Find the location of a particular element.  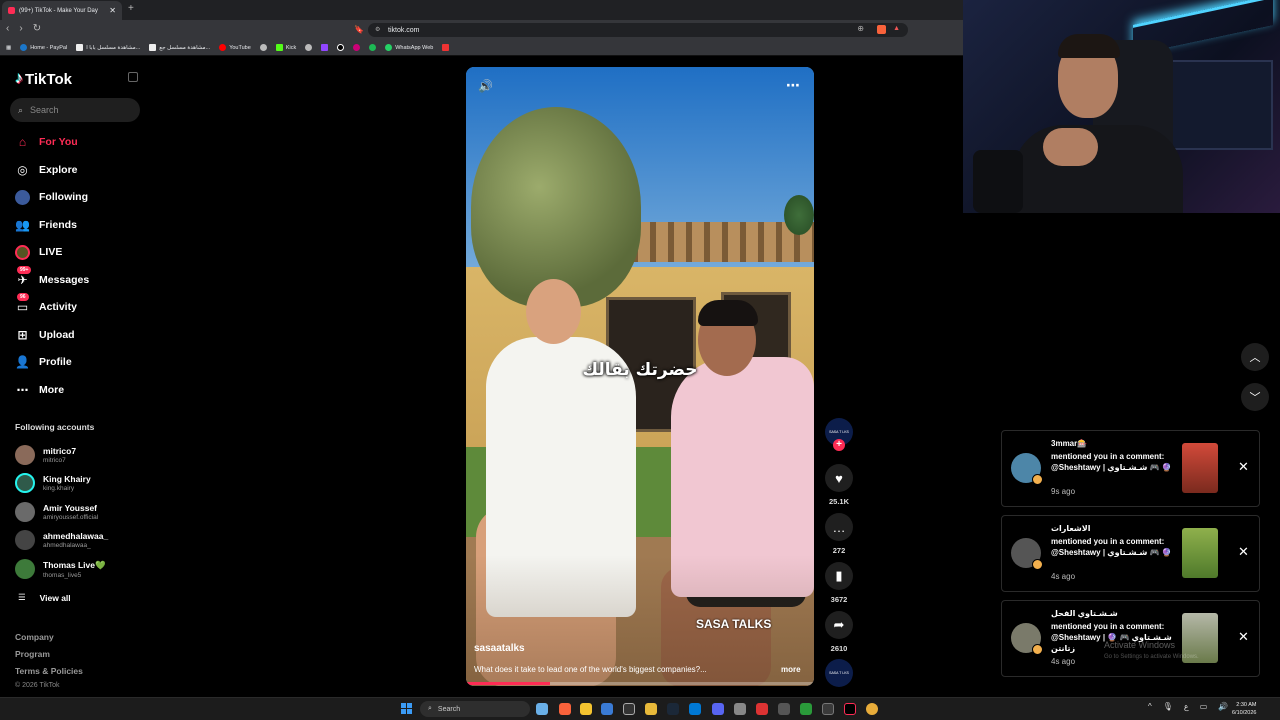

bookmark-a is located at coordinates (309, 47).